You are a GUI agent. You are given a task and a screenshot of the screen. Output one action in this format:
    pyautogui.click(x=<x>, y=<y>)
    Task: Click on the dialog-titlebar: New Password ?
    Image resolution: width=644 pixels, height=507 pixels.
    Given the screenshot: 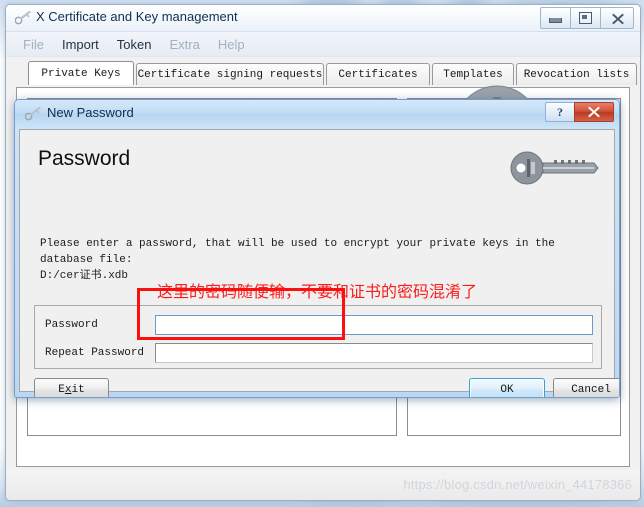 What is the action you would take?
    pyautogui.click(x=317, y=113)
    